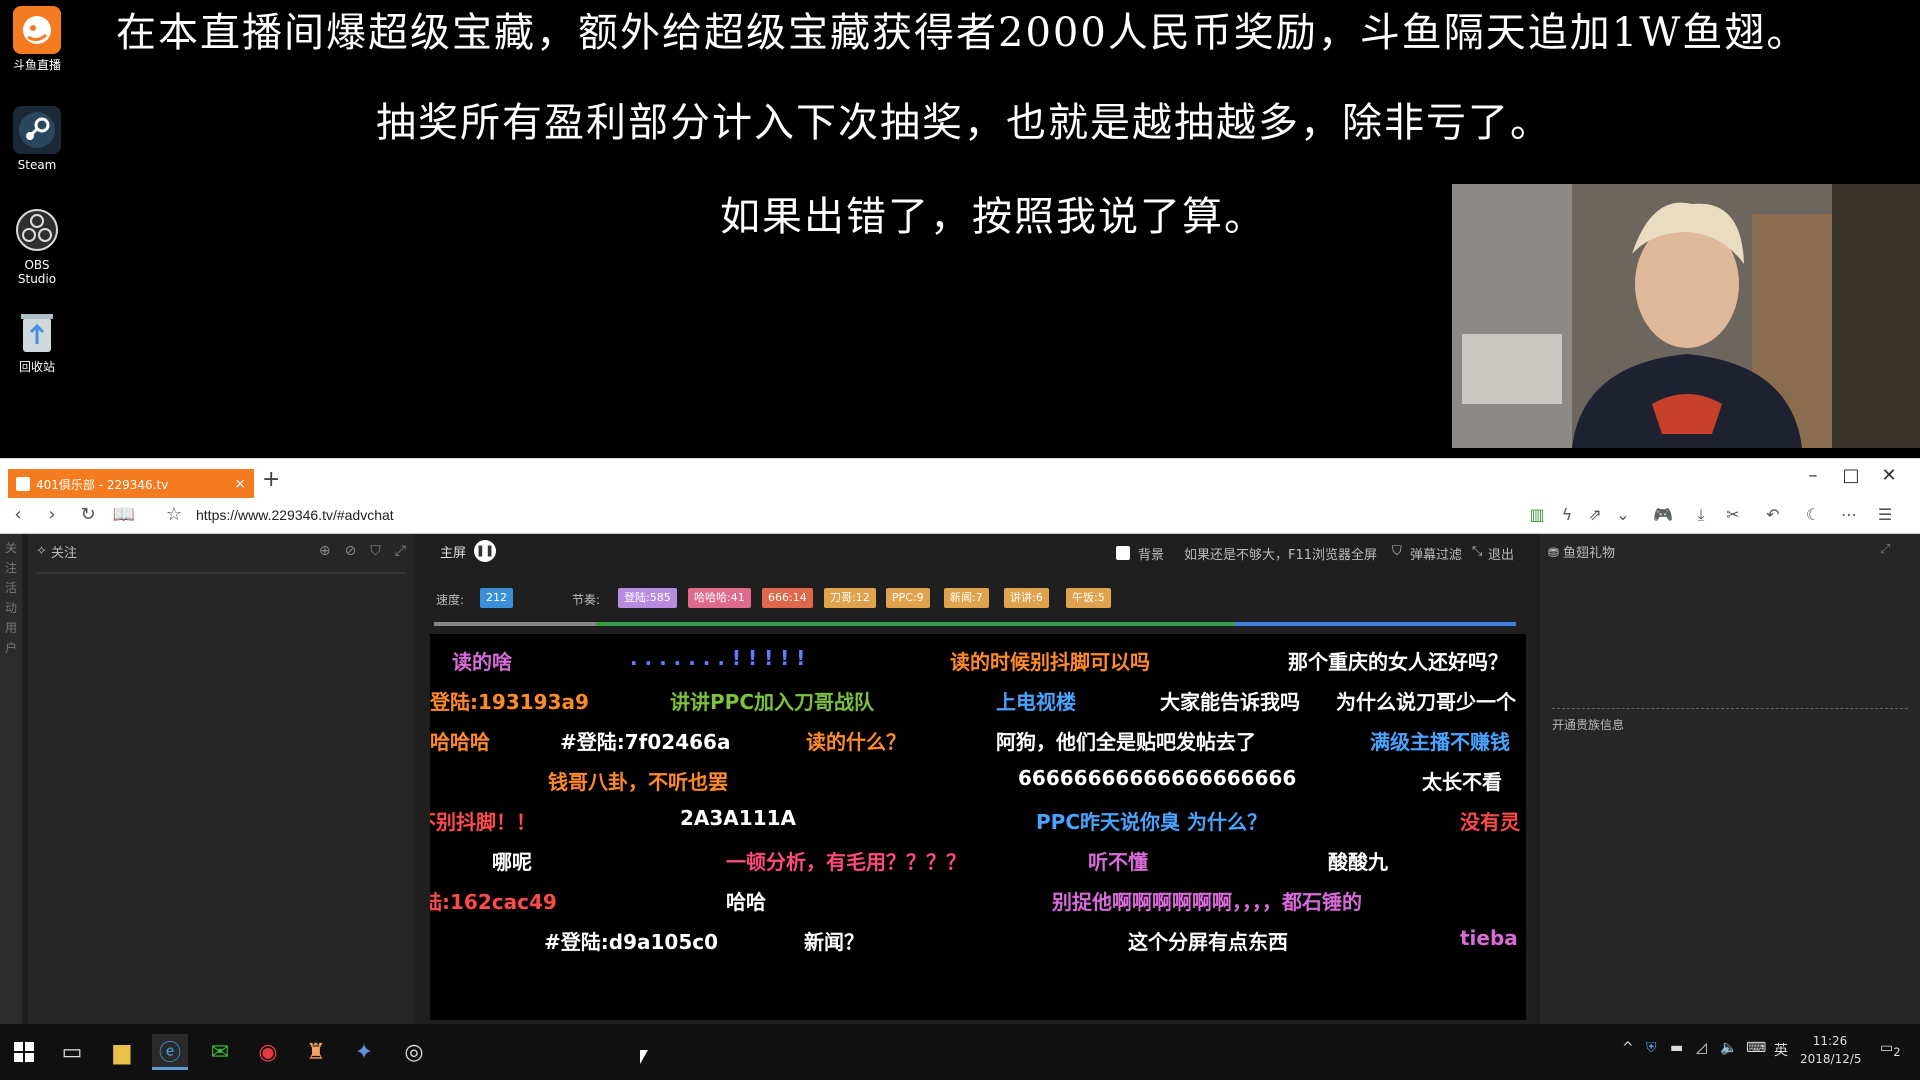 This screenshot has width=1920, height=1080. Describe the element at coordinates (483, 822) in the screenshot. I see `danmu-message: 不别抖脚！！` at that location.